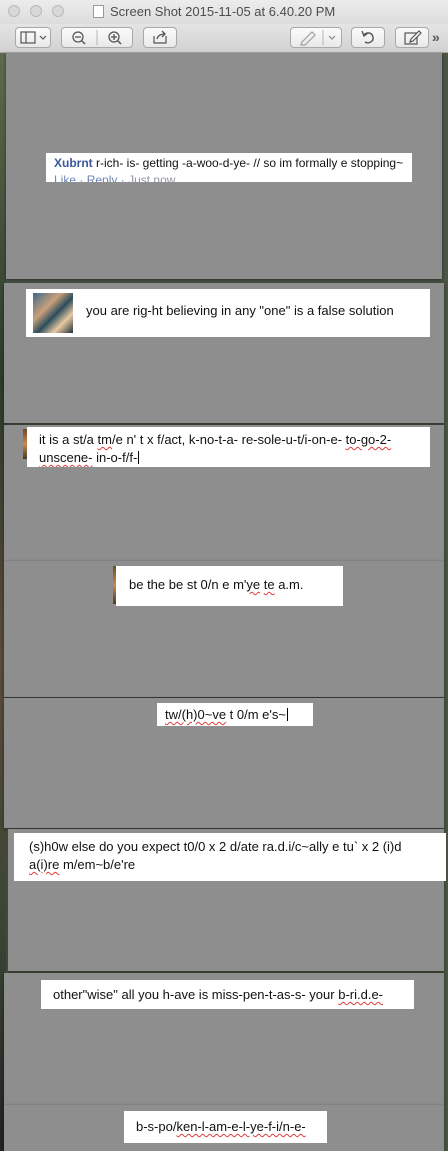  I want to click on misspelled-word: b-ri.d.e-, so click(361, 994).